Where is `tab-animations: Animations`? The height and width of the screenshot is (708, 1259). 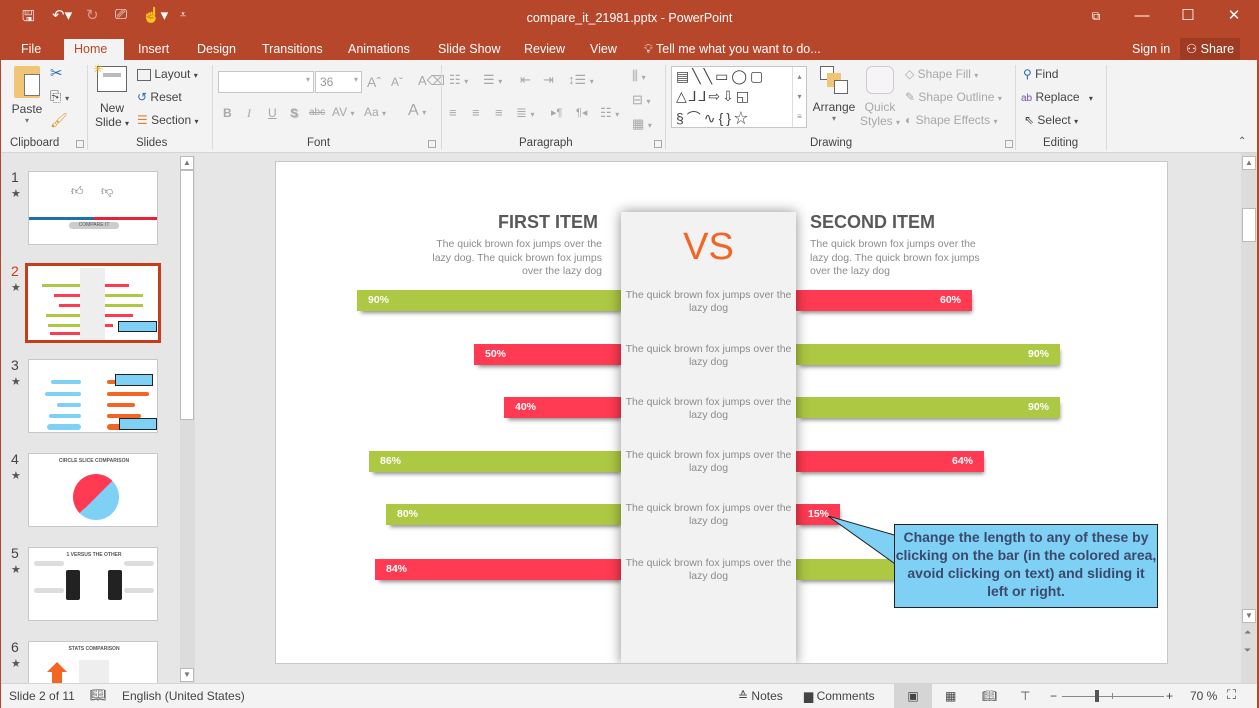
tab-animations: Animations is located at coordinates (379, 49).